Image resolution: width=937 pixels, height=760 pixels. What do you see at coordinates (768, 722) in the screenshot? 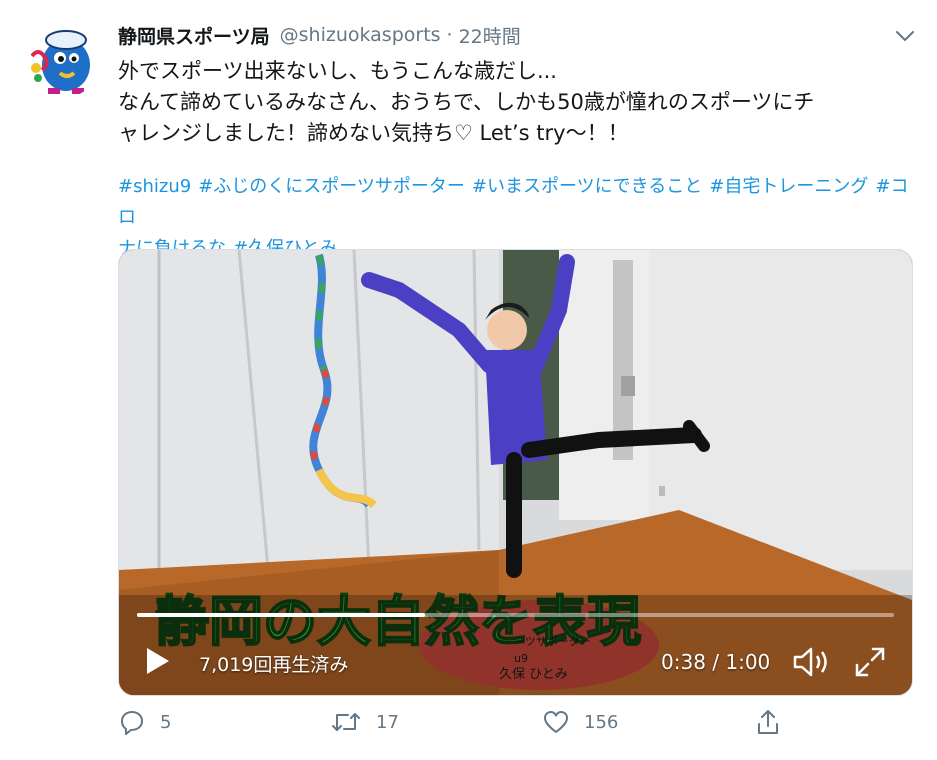
I see `share-icon` at bounding box center [768, 722].